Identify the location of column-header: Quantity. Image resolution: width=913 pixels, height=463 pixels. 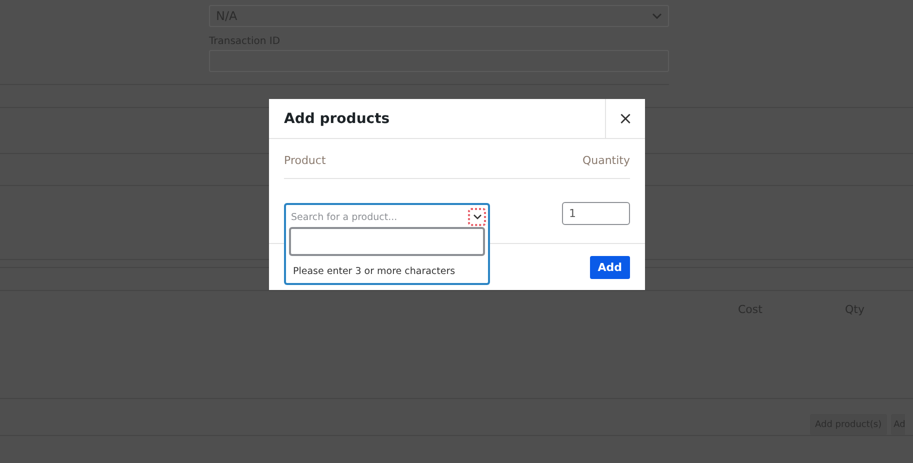
(606, 160).